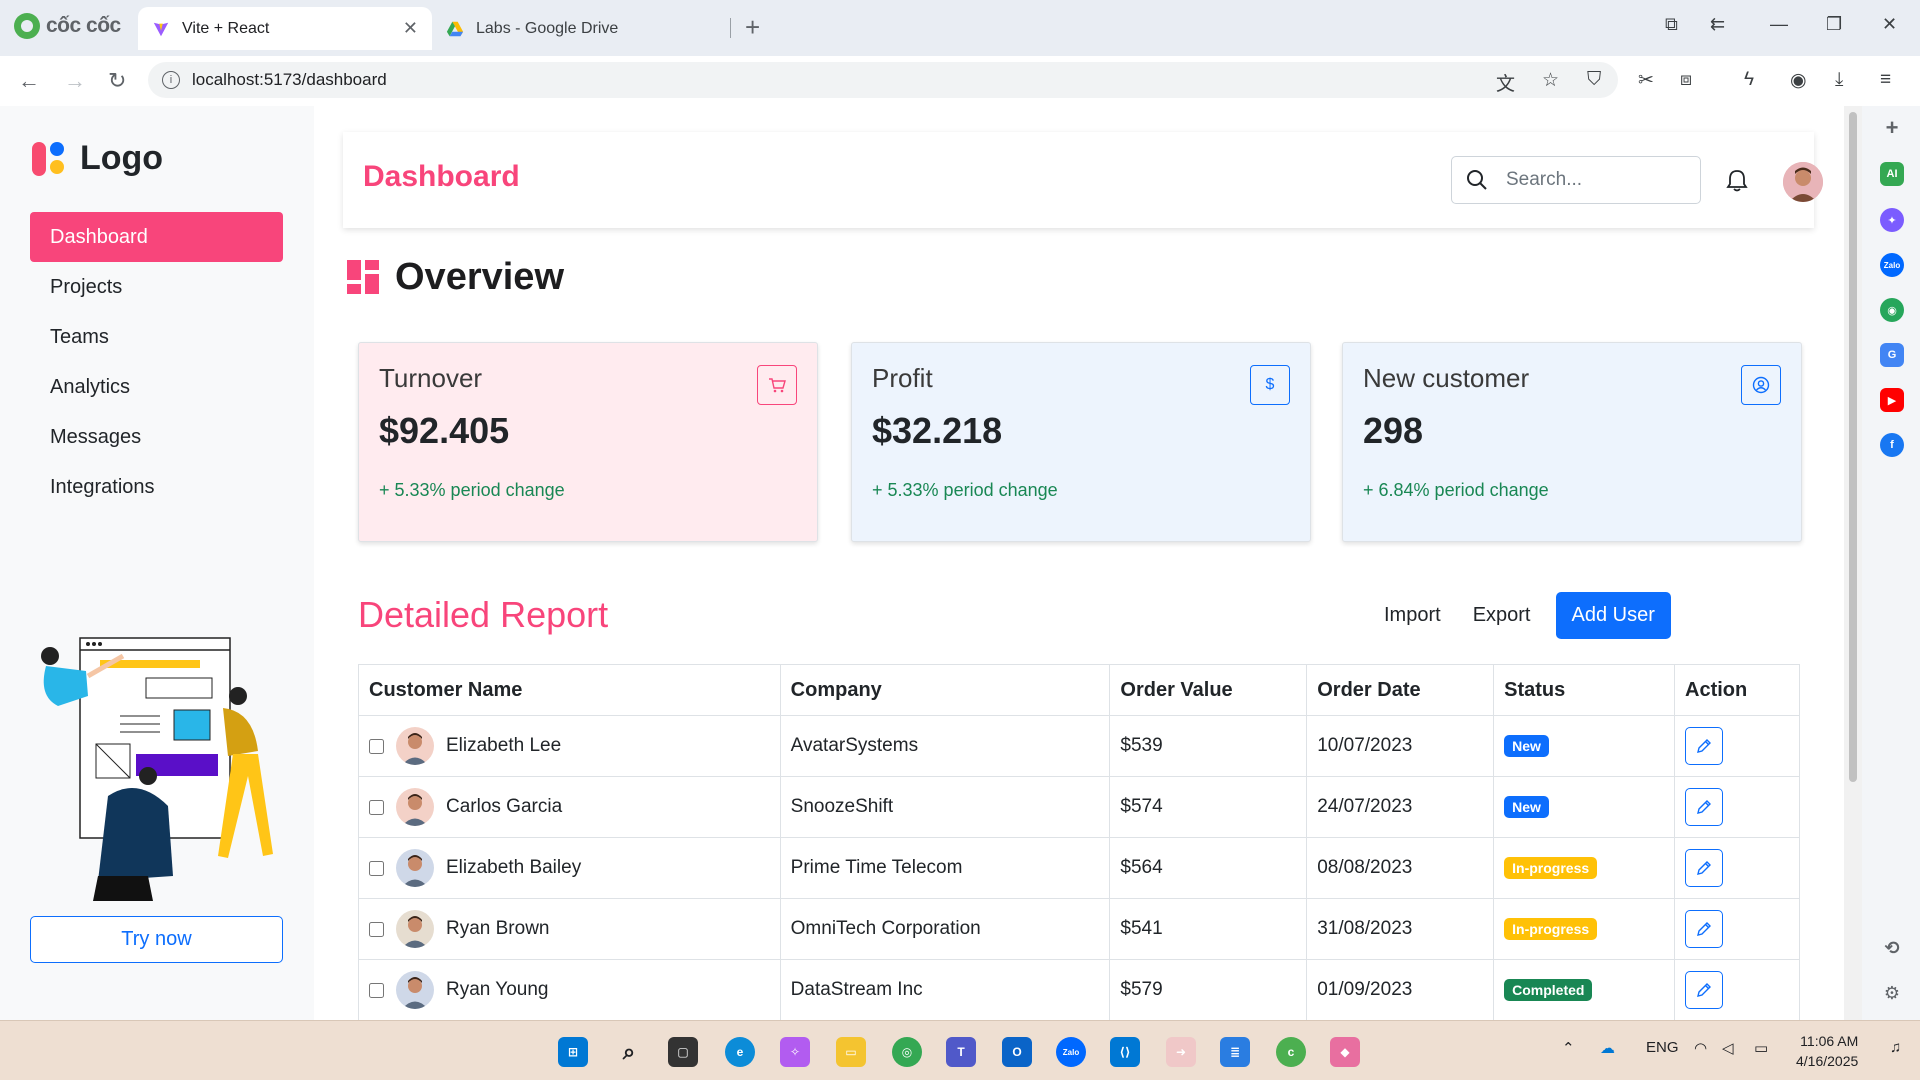 Image resolution: width=1920 pixels, height=1080 pixels. What do you see at coordinates (1568, 1048) in the screenshot?
I see `tray-chevron-icon: ⌃` at bounding box center [1568, 1048].